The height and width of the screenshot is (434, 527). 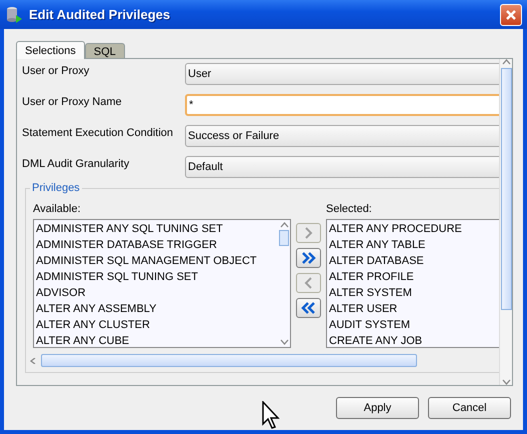 I want to click on list-label: Available:, so click(x=57, y=209).